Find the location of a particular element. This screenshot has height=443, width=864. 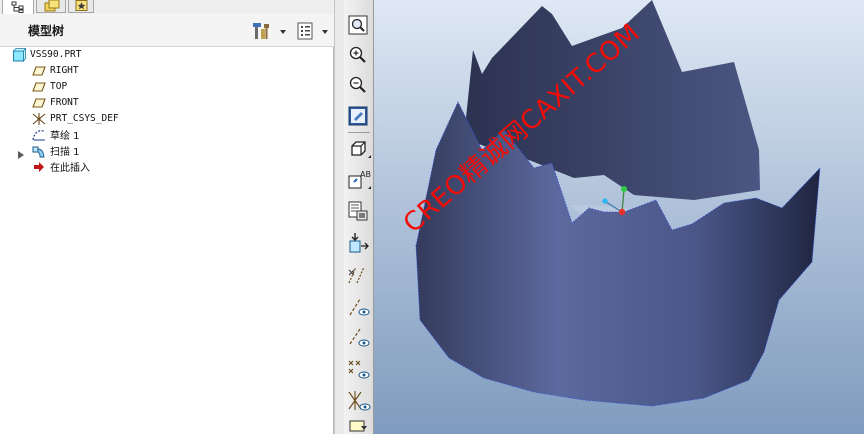

show-filter-button is located at coordinates (314, 31).